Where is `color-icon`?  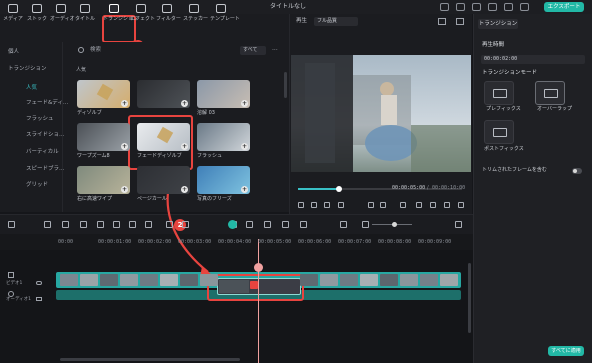
color-icon is located at coordinates (249, 224).